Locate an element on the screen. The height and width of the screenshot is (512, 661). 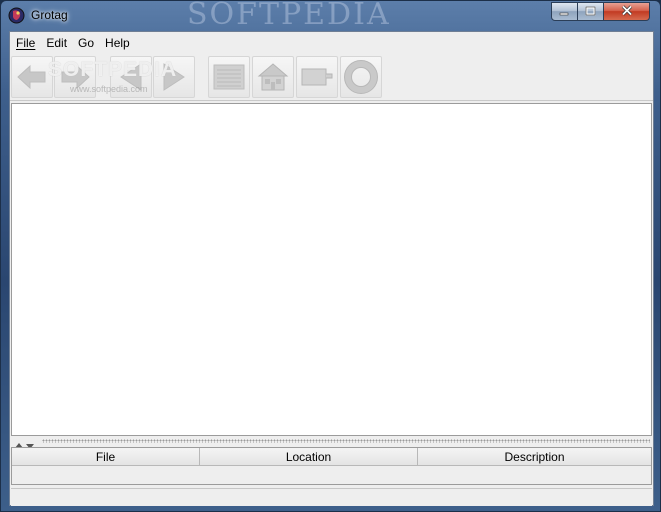
toolbar: SOFTPEDIA www.softpedia.com is located at coordinates (331, 77).